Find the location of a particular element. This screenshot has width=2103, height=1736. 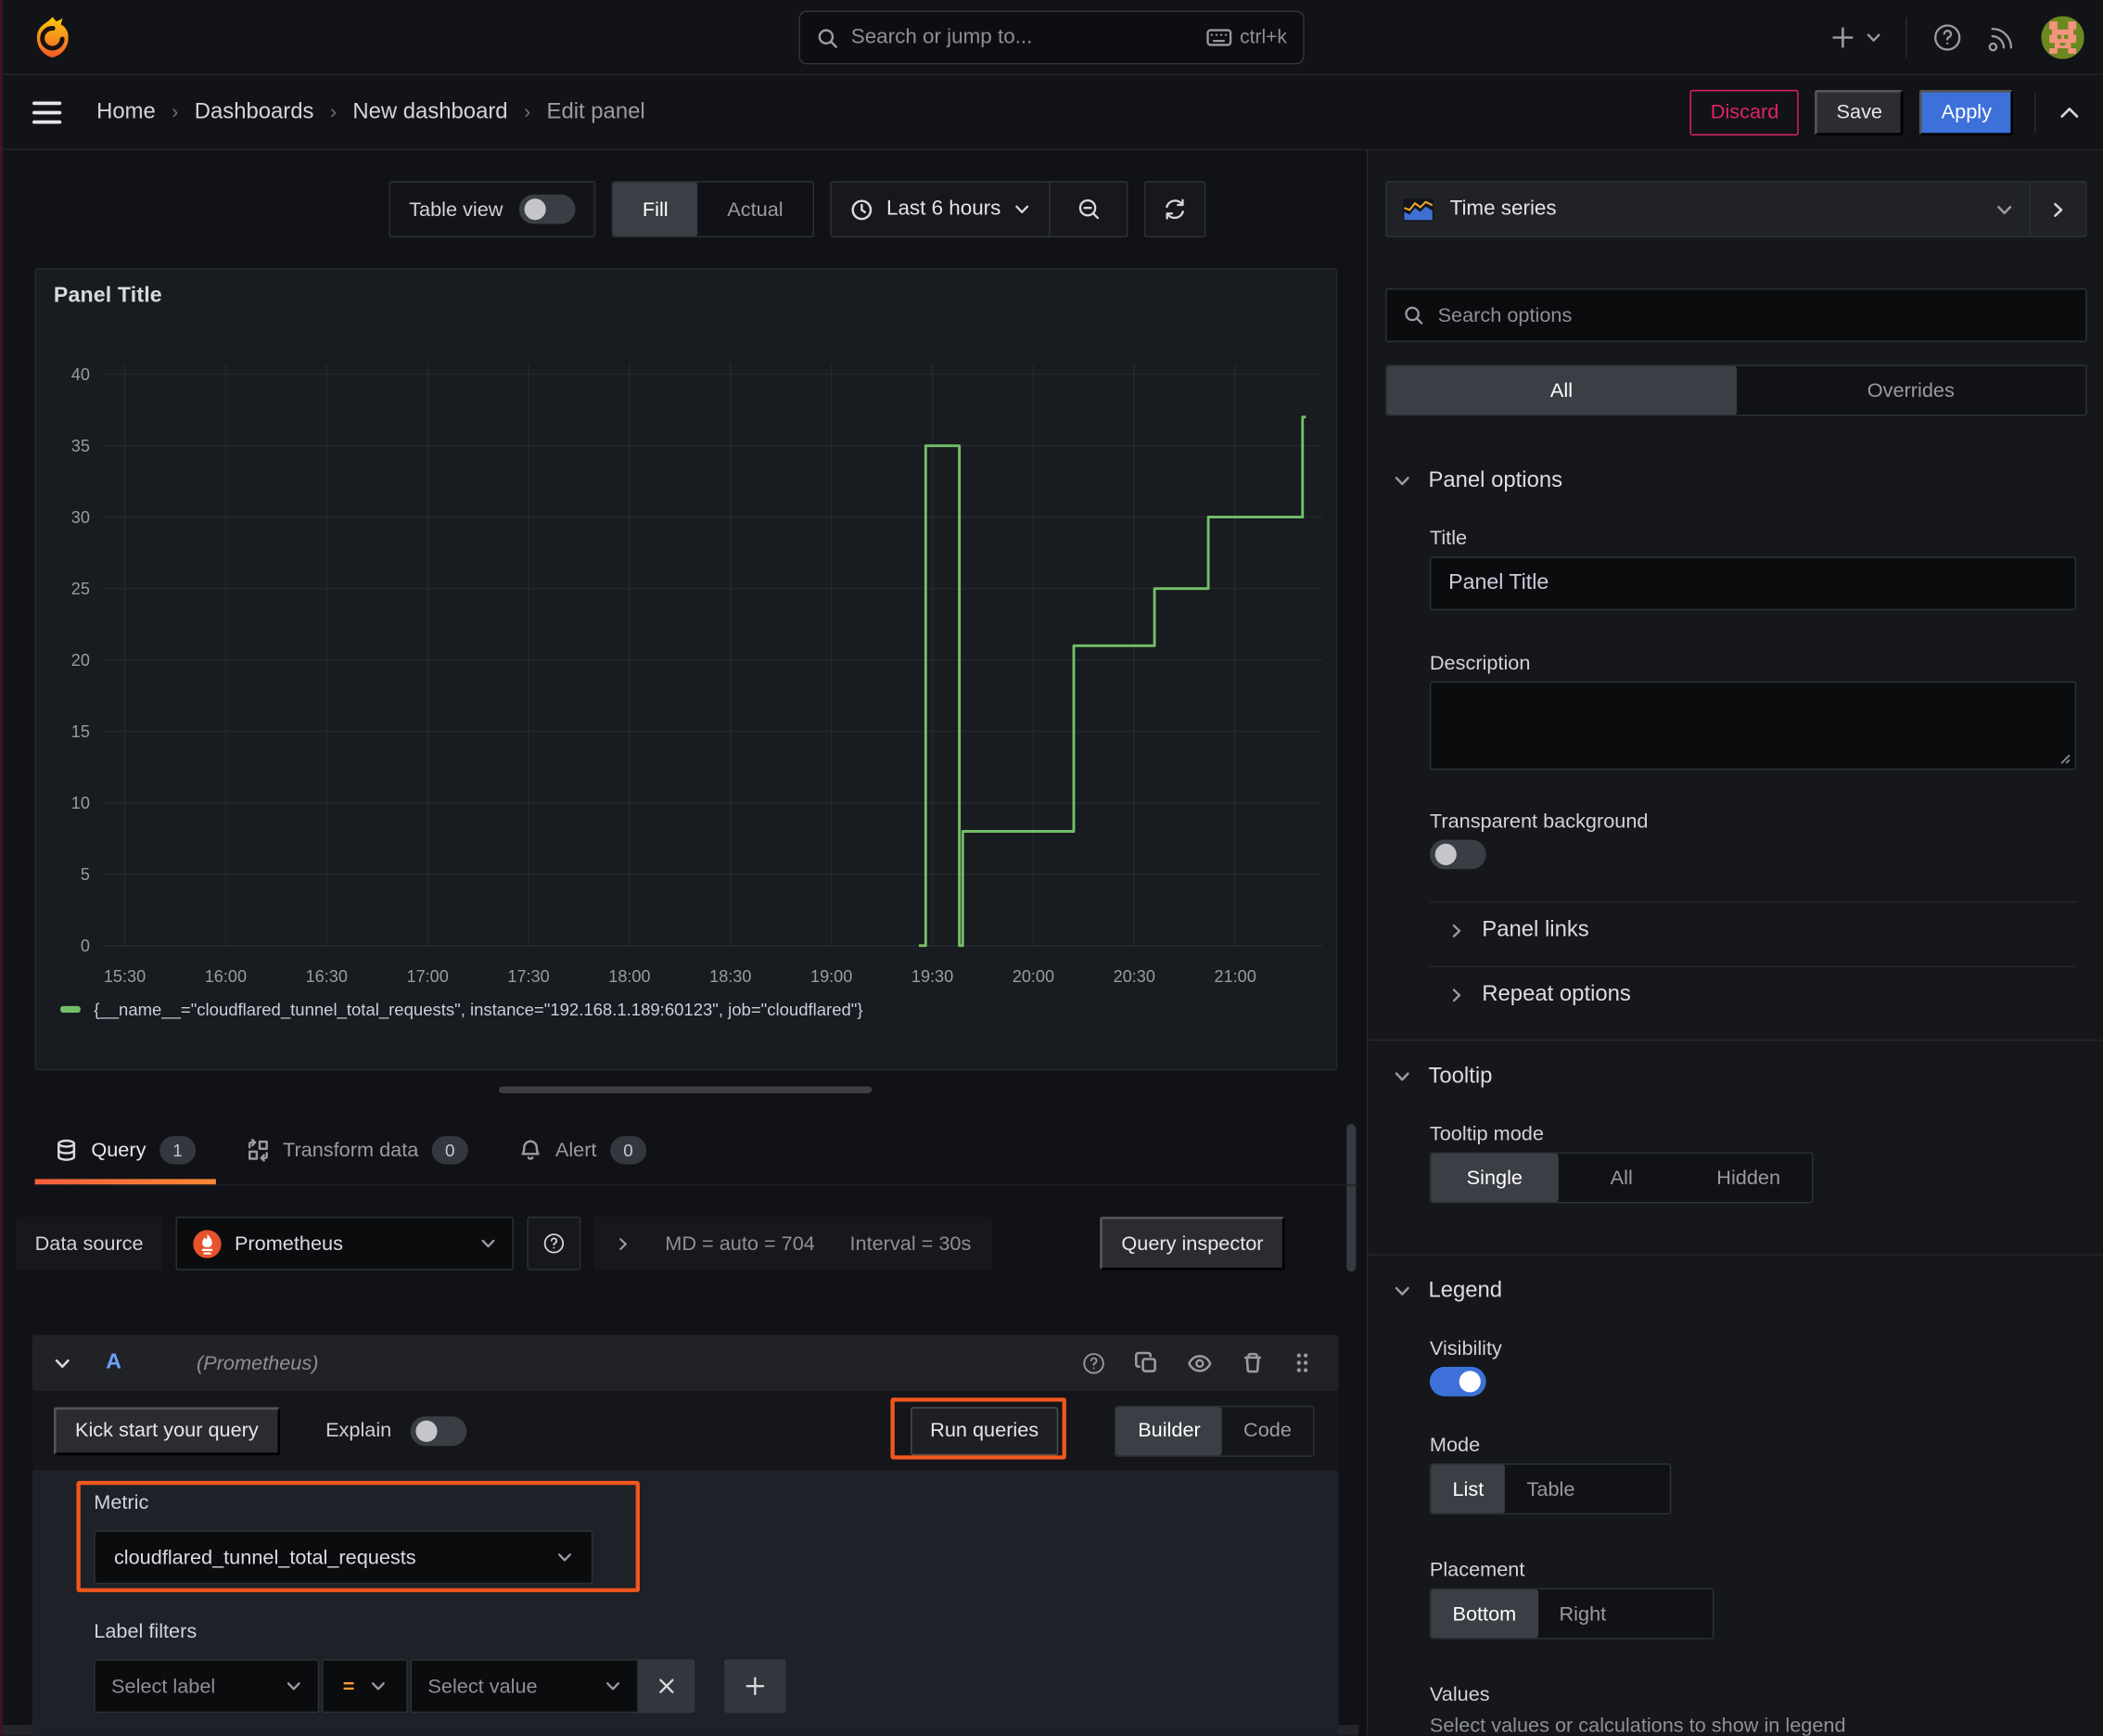

editor-mode-code: Code is located at coordinates (1267, 1431).